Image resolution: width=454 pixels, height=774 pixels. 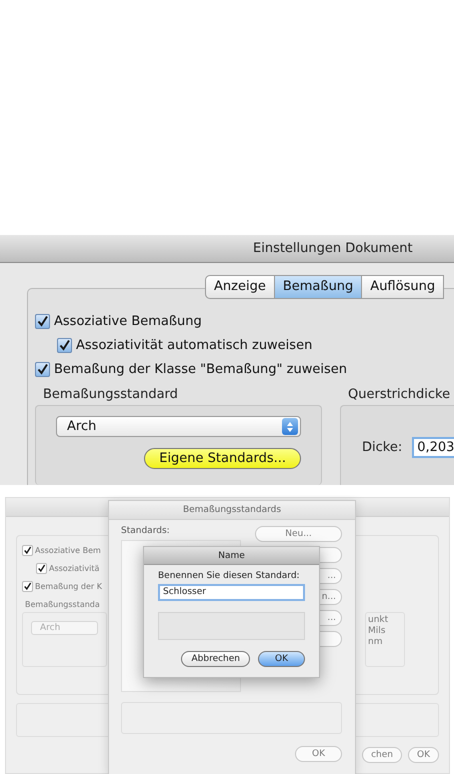 I want to click on dialog-title: Bemaßungsstandards, so click(x=232, y=510).